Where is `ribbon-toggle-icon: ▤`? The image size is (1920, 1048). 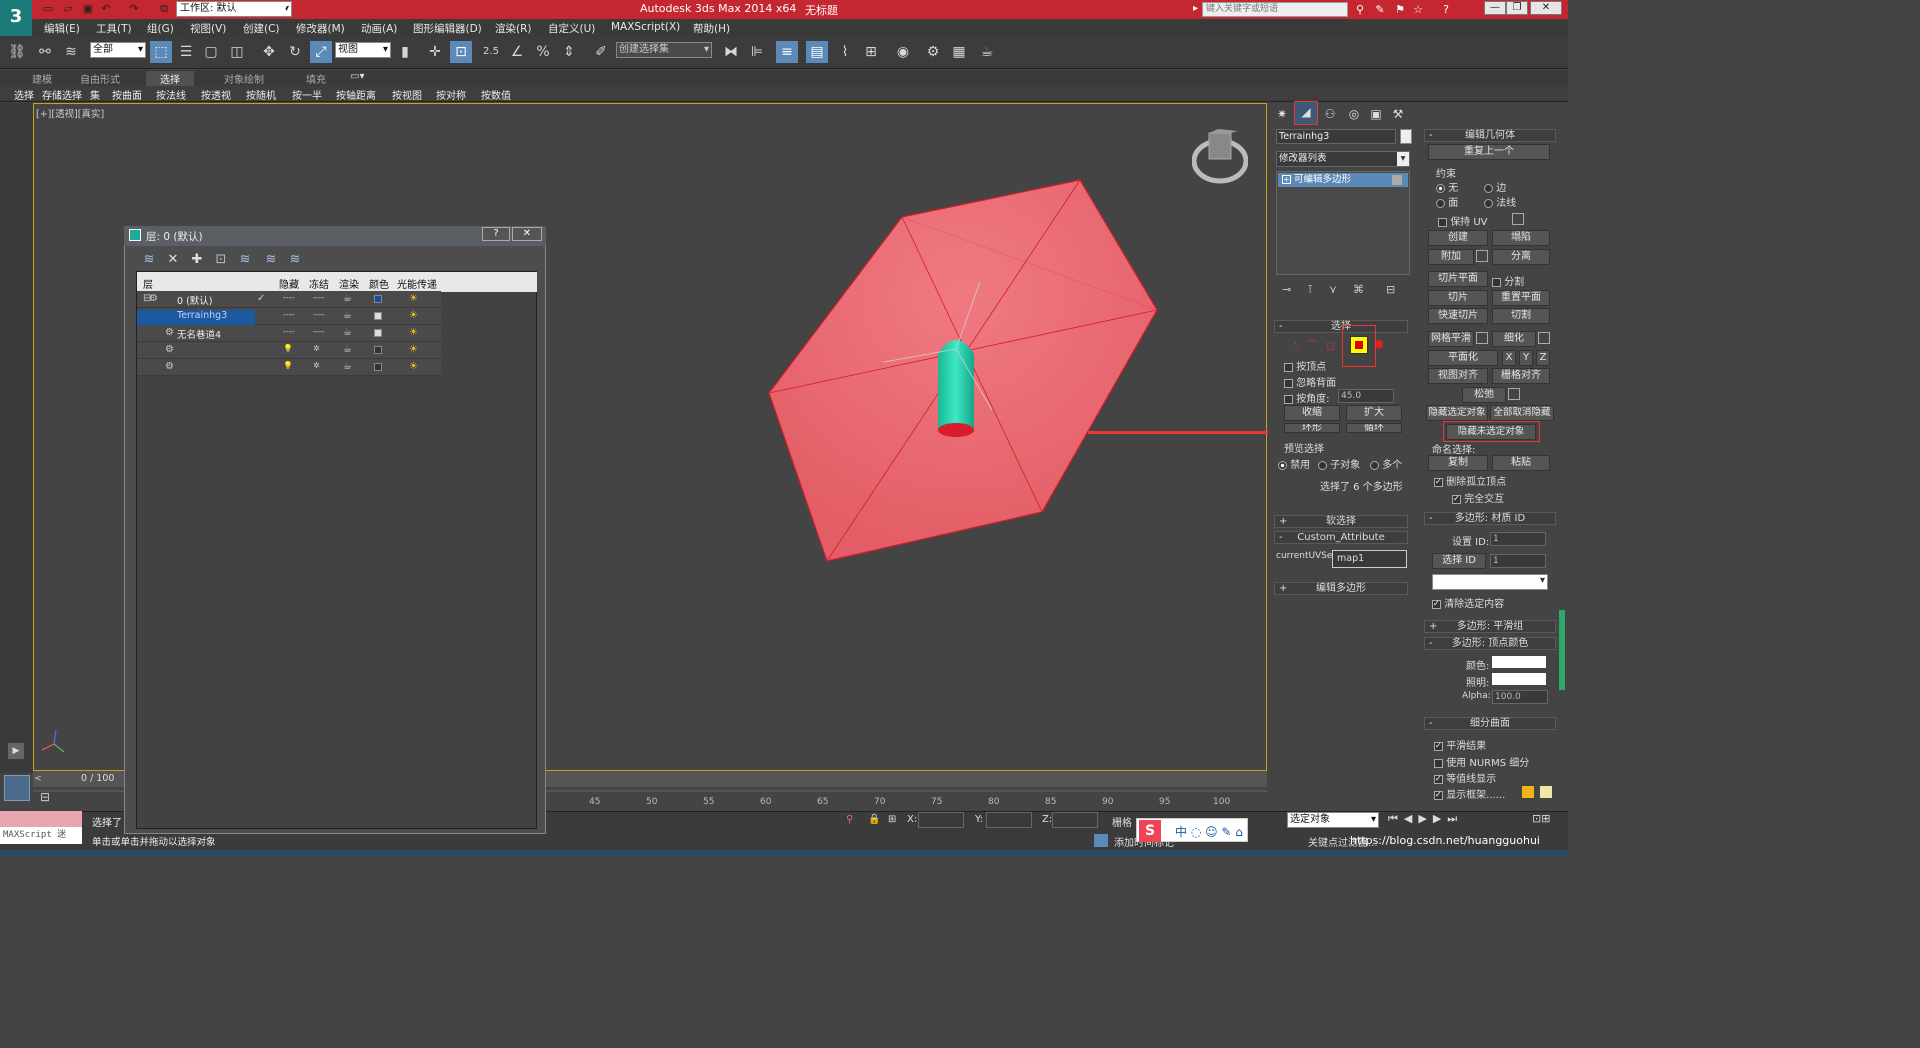
ribbon-toggle-icon: ▤ is located at coordinates (817, 52).